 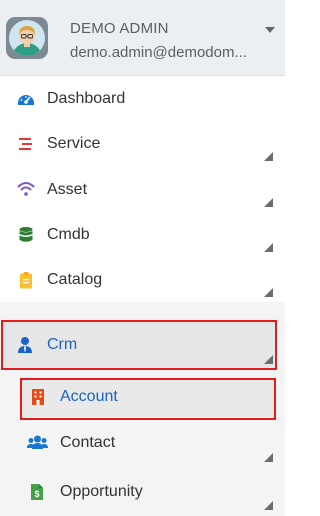 I want to click on sidebar-item-crm: Crm, so click(x=139, y=345).